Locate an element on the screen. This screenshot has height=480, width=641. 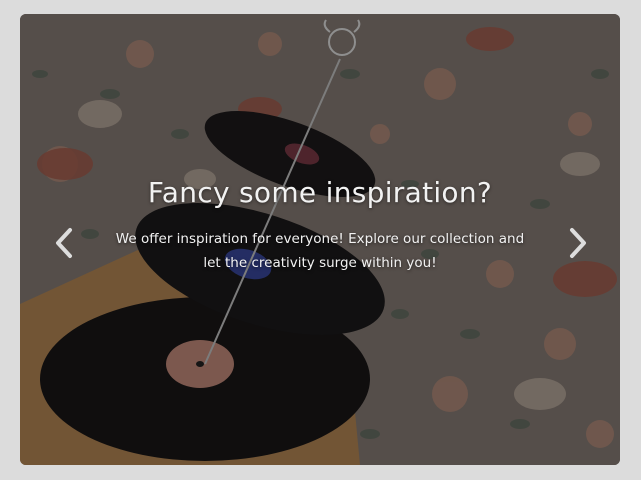
chevron-right-icon is located at coordinates (578, 243).